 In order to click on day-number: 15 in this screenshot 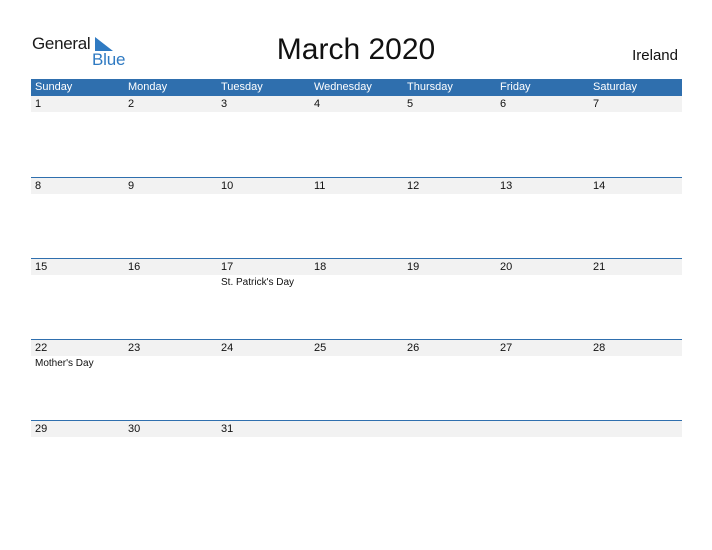, I will do `click(41, 267)`.